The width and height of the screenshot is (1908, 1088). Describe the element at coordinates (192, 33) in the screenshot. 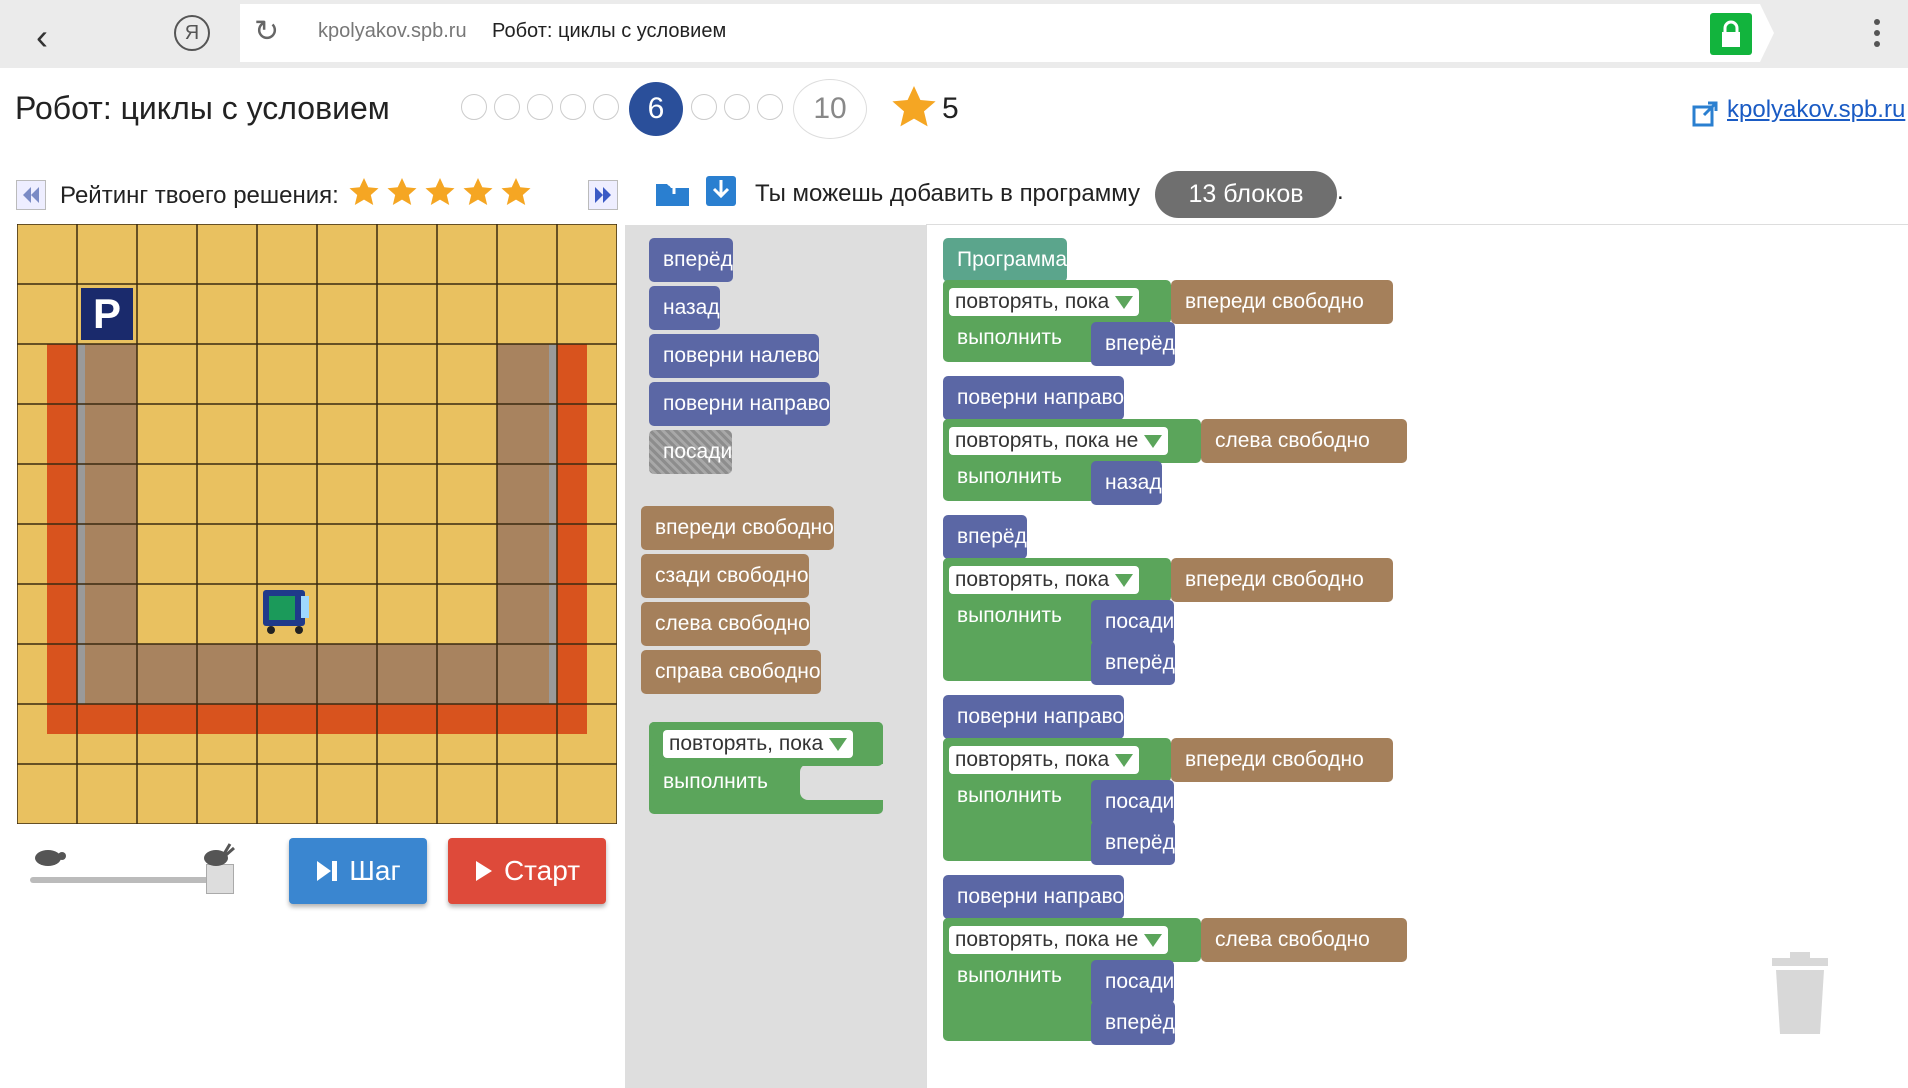

I see `yandex-icon: Я` at that location.